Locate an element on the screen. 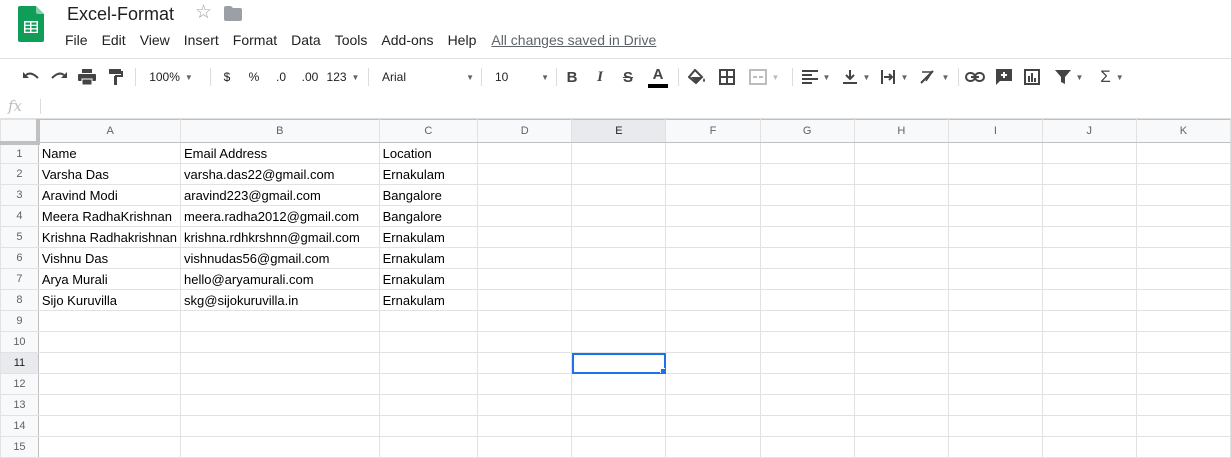 The height and width of the screenshot is (458, 1231). cell-d4 is located at coordinates (525, 216).